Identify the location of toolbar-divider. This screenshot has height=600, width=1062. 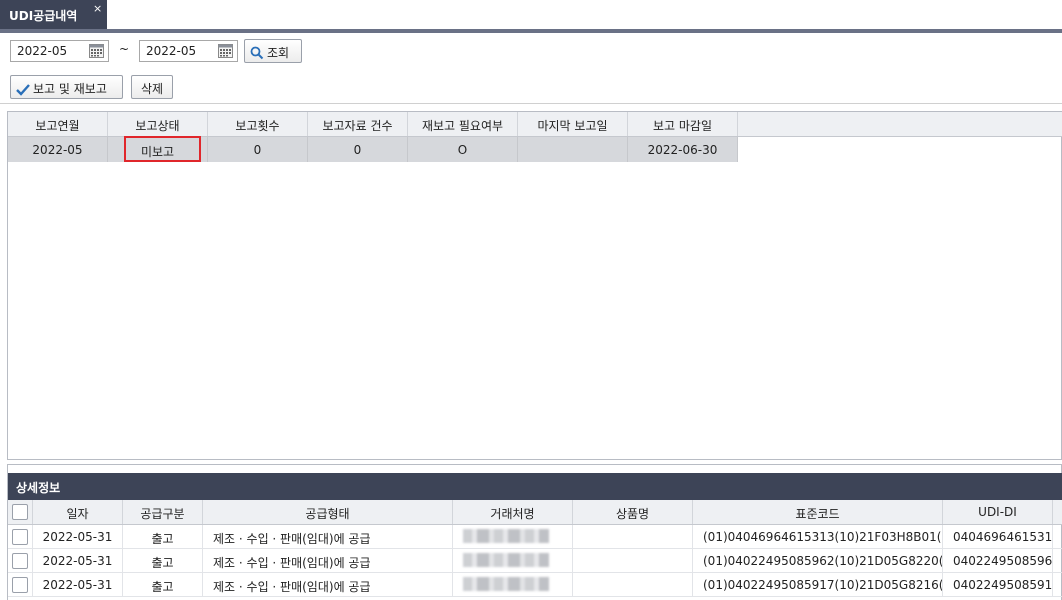
(531, 103).